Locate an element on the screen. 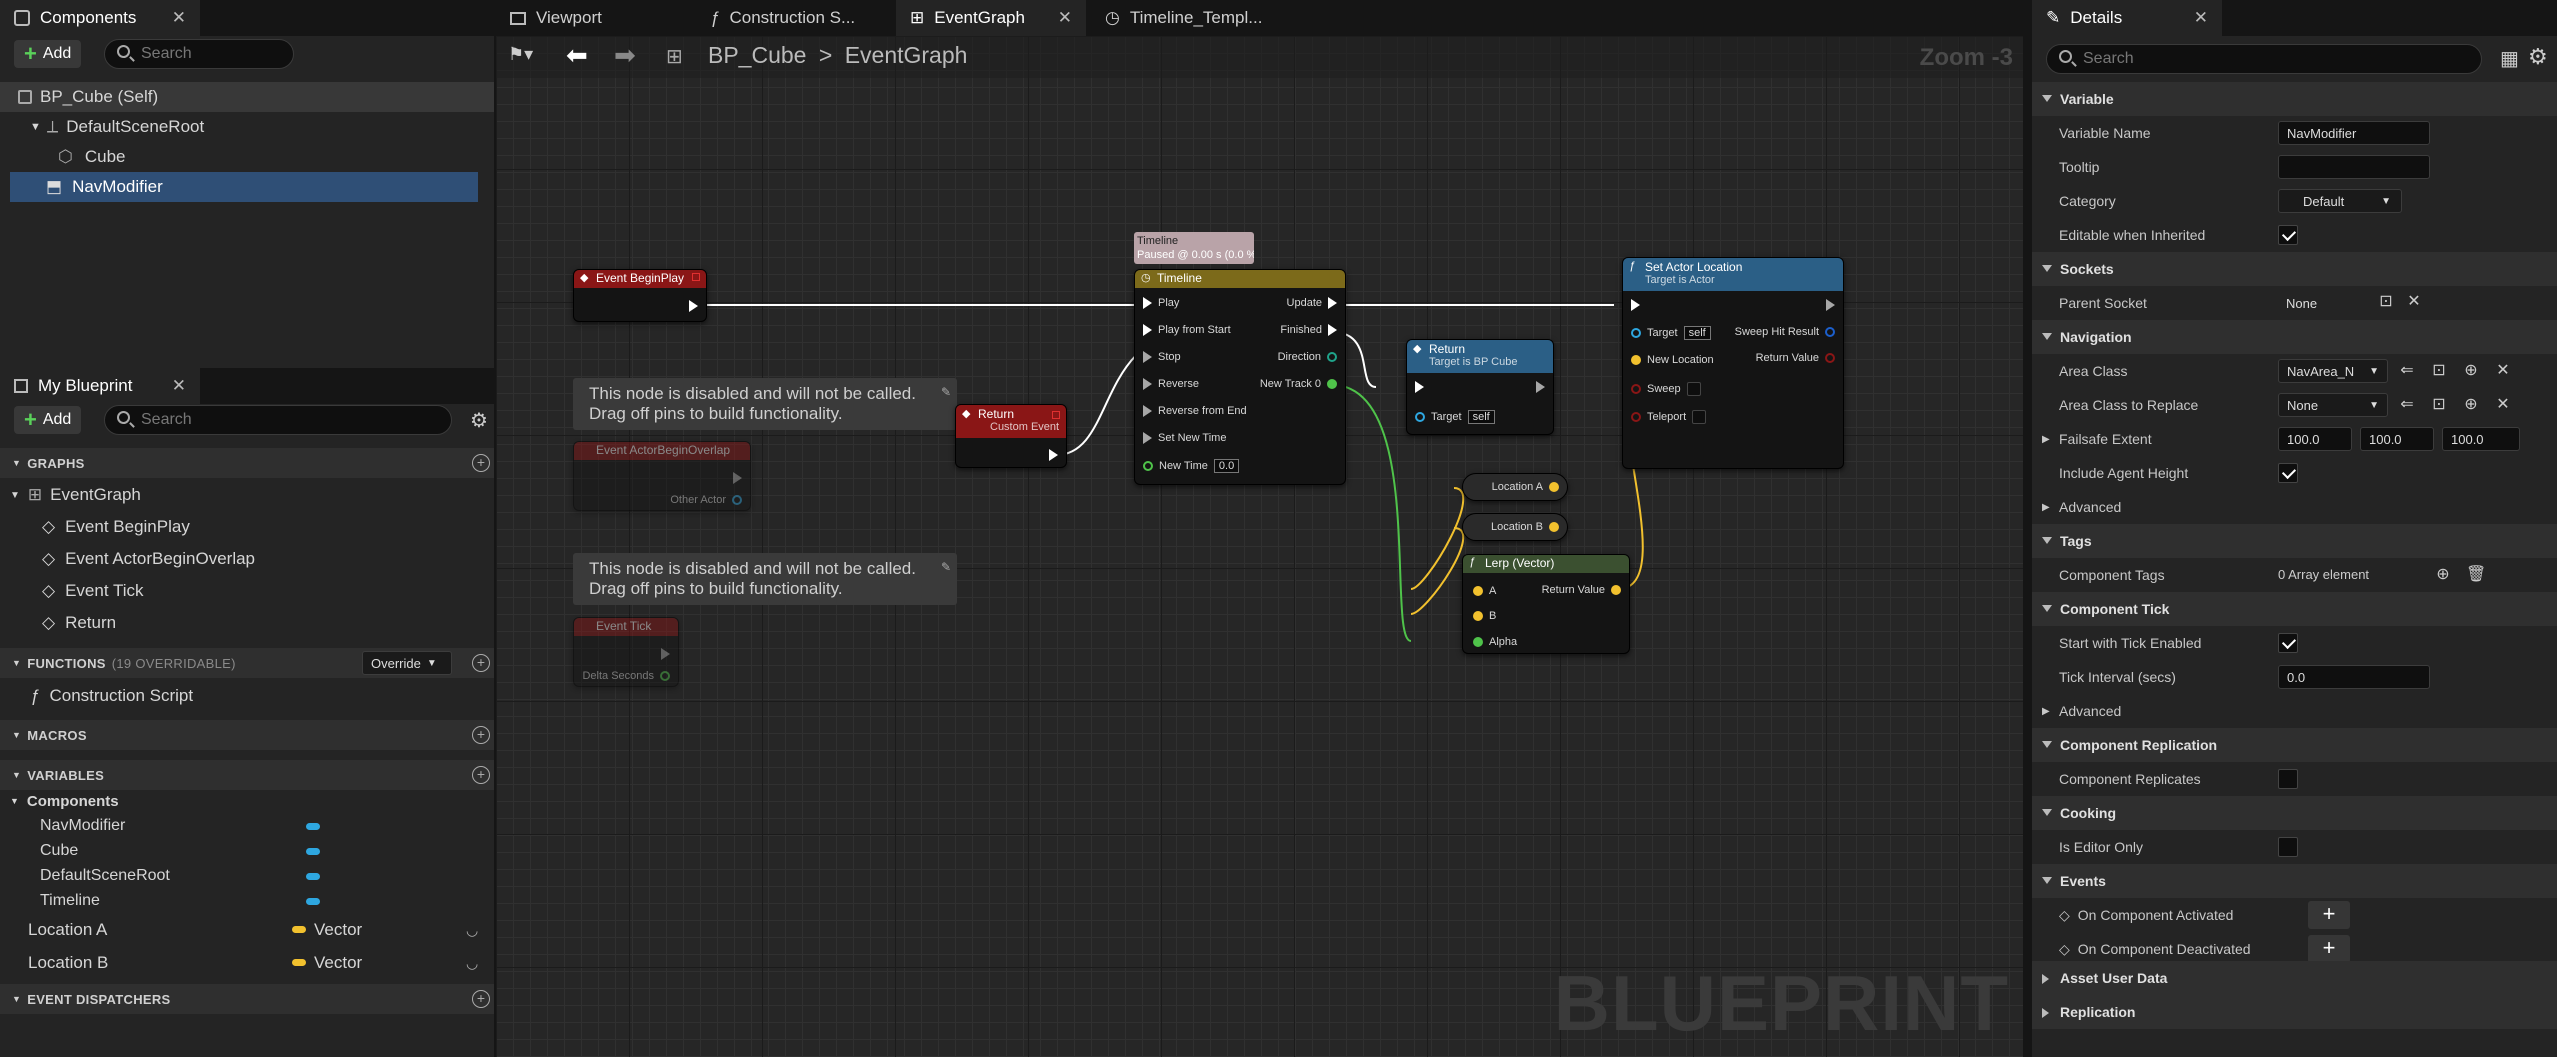 Image resolution: width=2557 pixels, height=1057 pixels. update-pin: Update is located at coordinates (1312, 303).